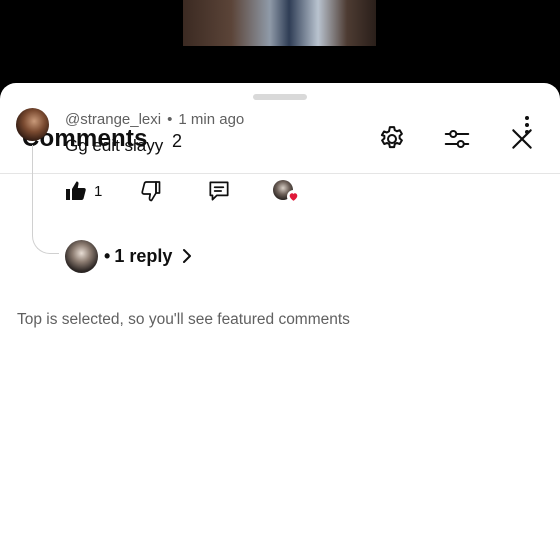 Image resolution: width=560 pixels, height=560 pixels. I want to click on gear-icon, so click(391, 137).